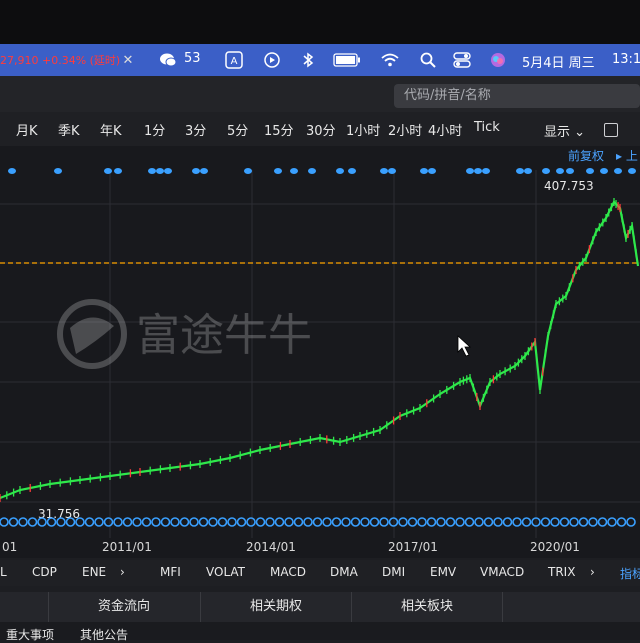  Describe the element at coordinates (224, 335) in the screenshot. I see `watermark-text: 富途牛牛` at that location.